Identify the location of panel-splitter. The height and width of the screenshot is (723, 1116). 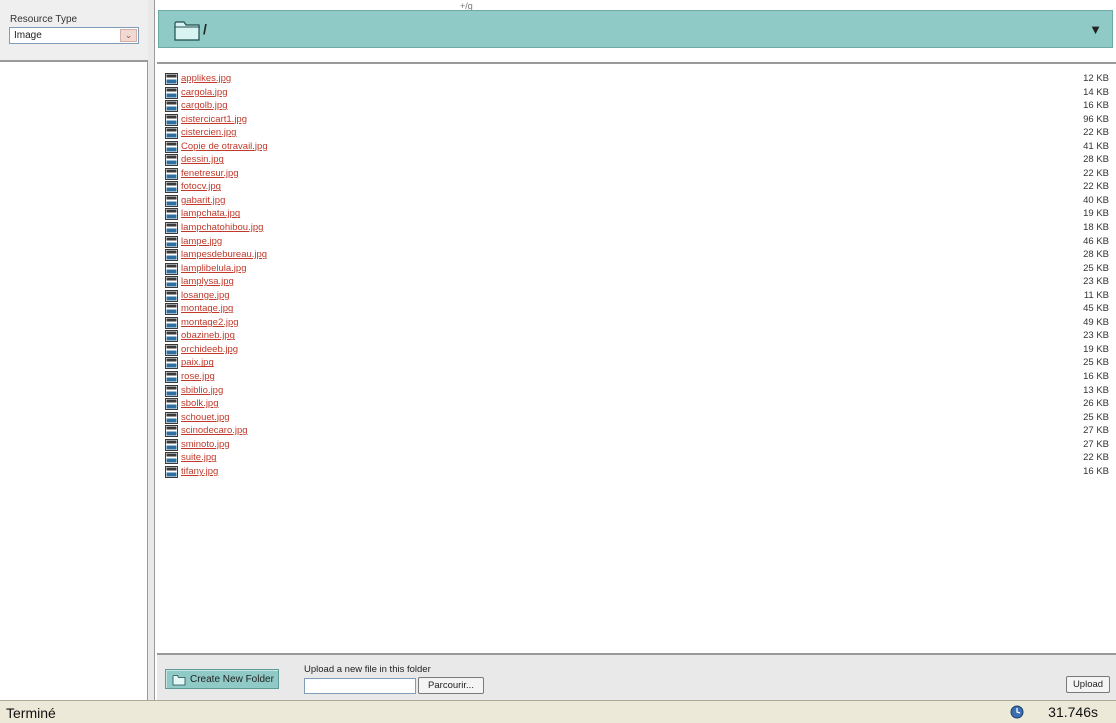
(151, 350).